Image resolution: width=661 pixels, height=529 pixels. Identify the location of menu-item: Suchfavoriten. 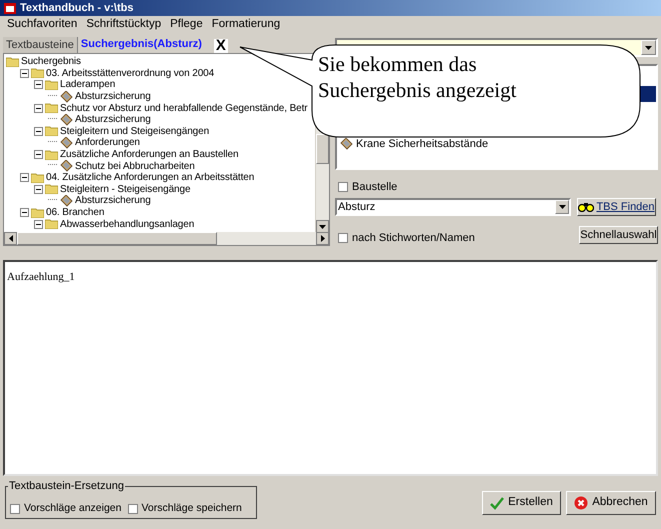
(42, 25).